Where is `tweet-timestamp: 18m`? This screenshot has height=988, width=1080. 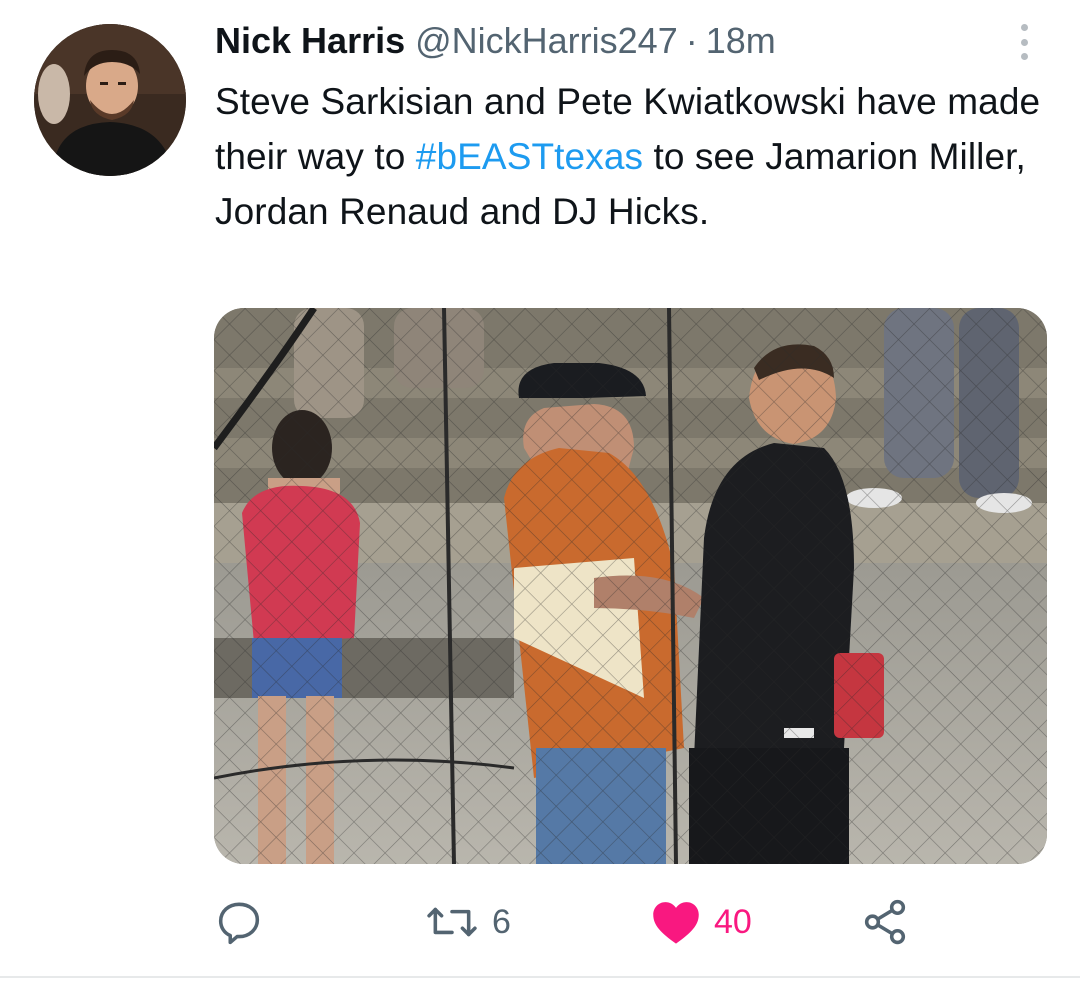 tweet-timestamp: 18m is located at coordinates (741, 41).